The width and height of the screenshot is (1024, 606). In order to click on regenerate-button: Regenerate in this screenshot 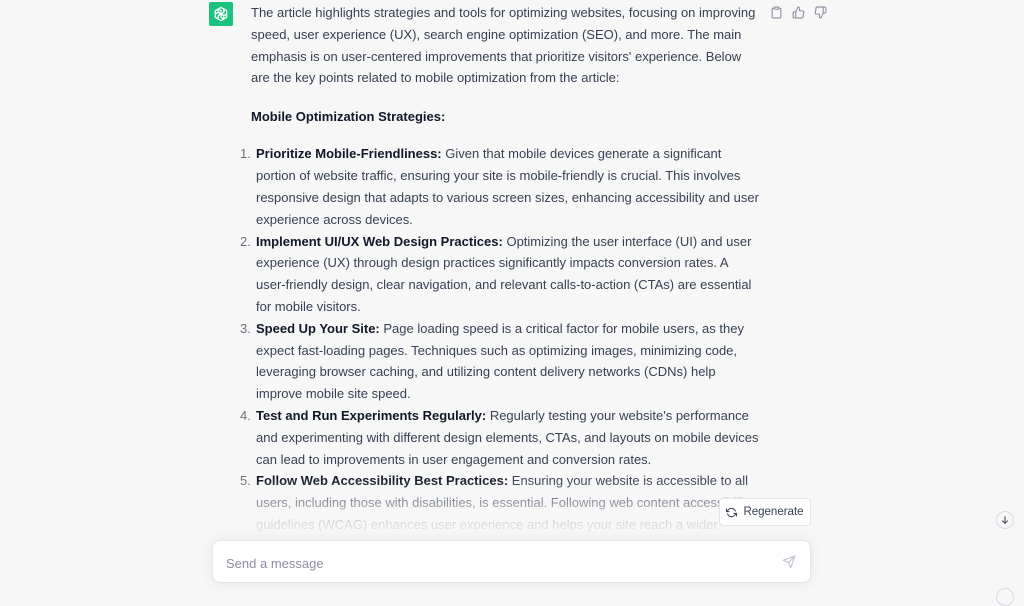, I will do `click(765, 512)`.